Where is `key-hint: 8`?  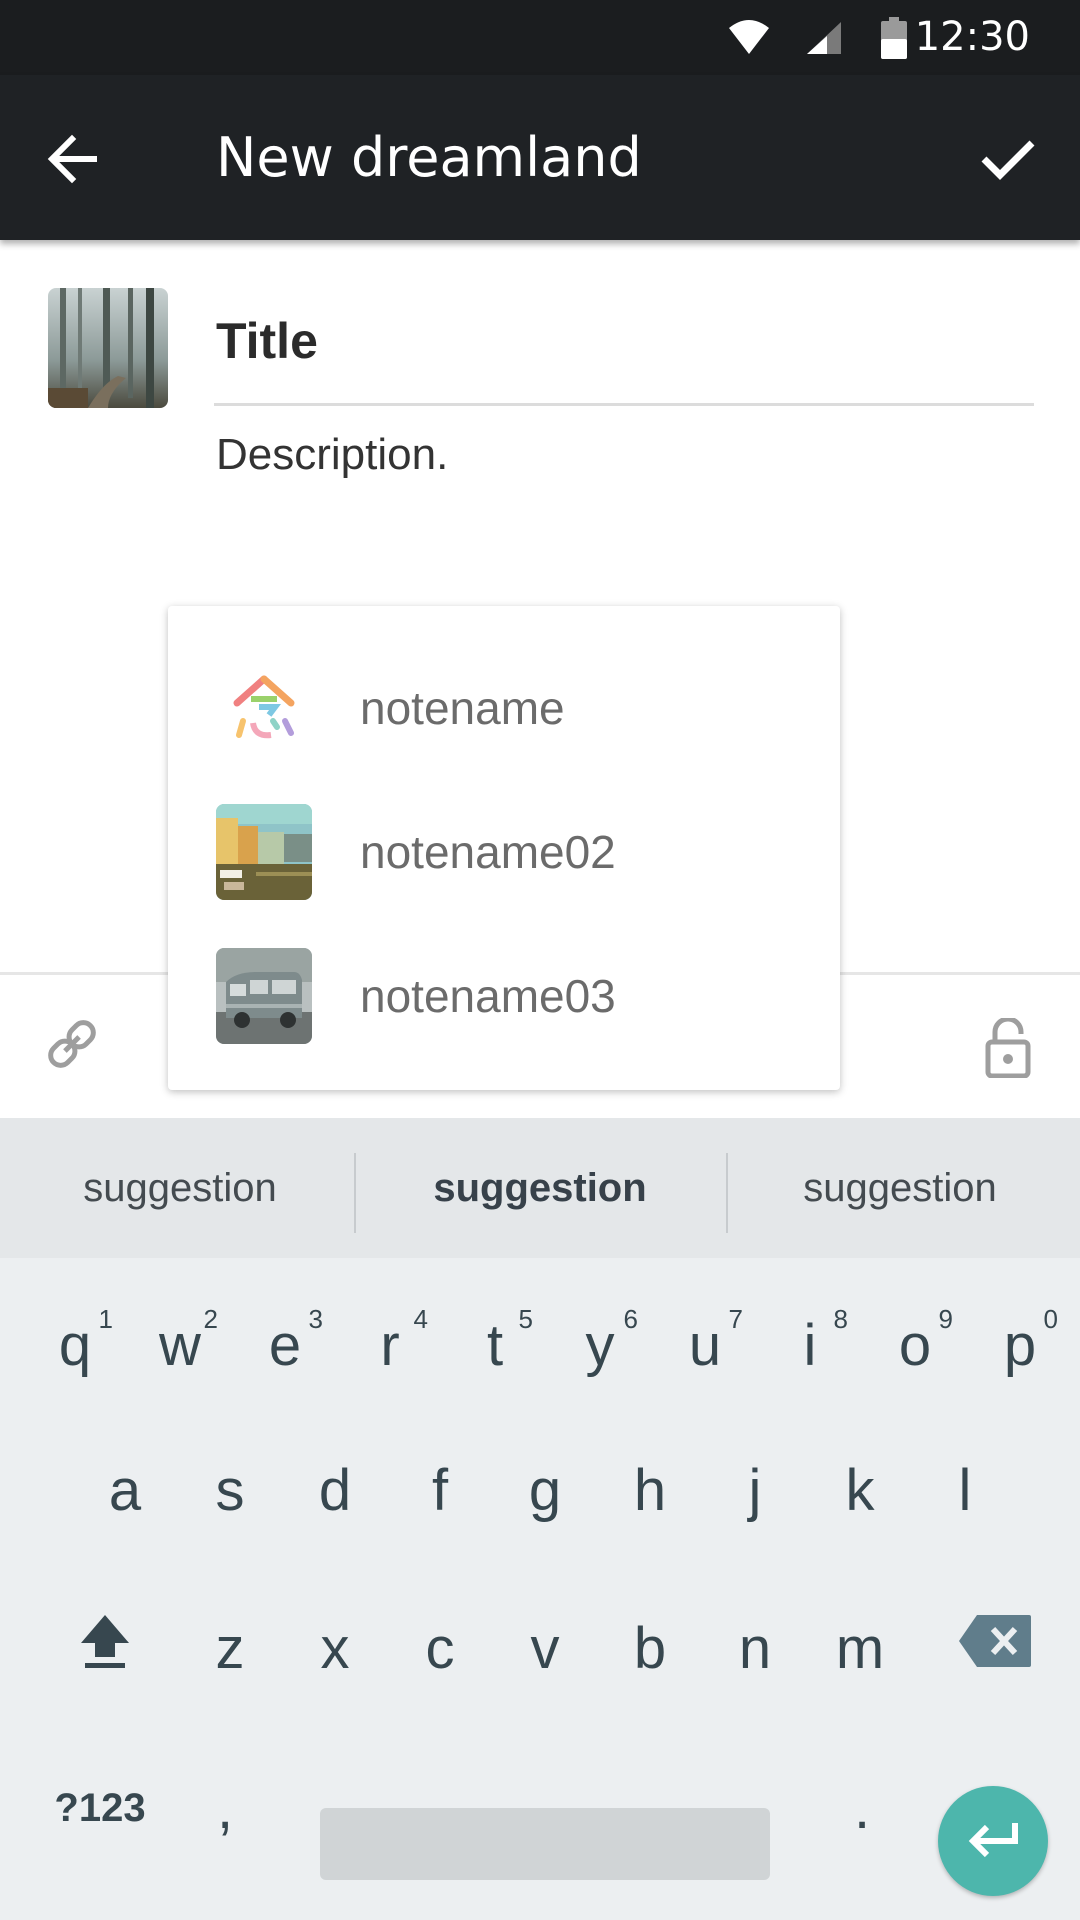 key-hint: 8 is located at coordinates (840, 1319).